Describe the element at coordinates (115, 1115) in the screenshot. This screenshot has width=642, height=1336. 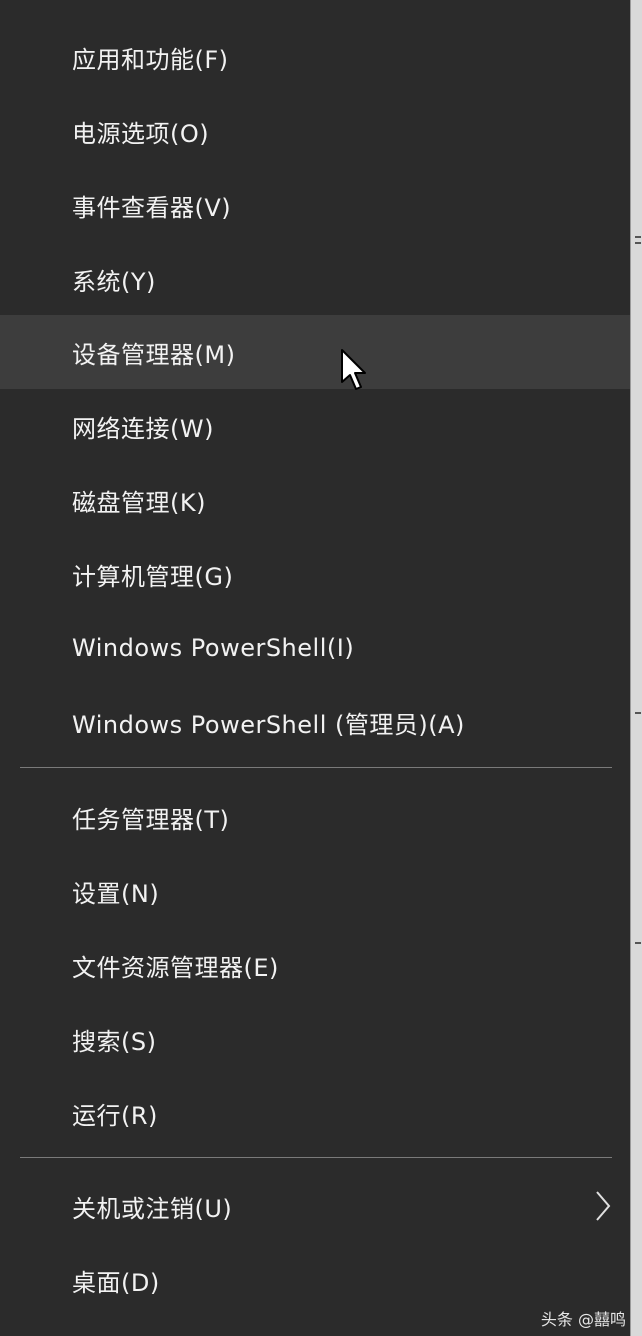
I see `menu-item-label: 运行(R)` at that location.